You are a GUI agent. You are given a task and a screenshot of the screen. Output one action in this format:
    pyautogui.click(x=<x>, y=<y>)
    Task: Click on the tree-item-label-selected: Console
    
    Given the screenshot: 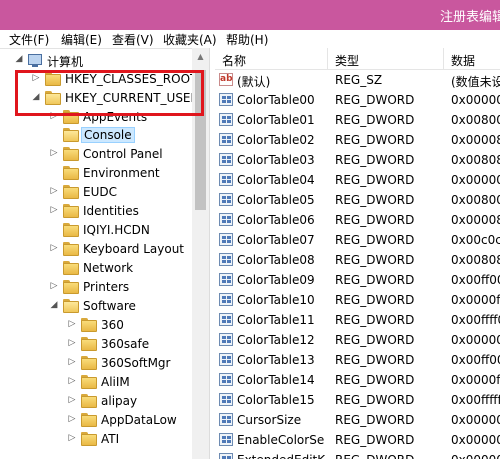 What is the action you would take?
    pyautogui.click(x=108, y=135)
    